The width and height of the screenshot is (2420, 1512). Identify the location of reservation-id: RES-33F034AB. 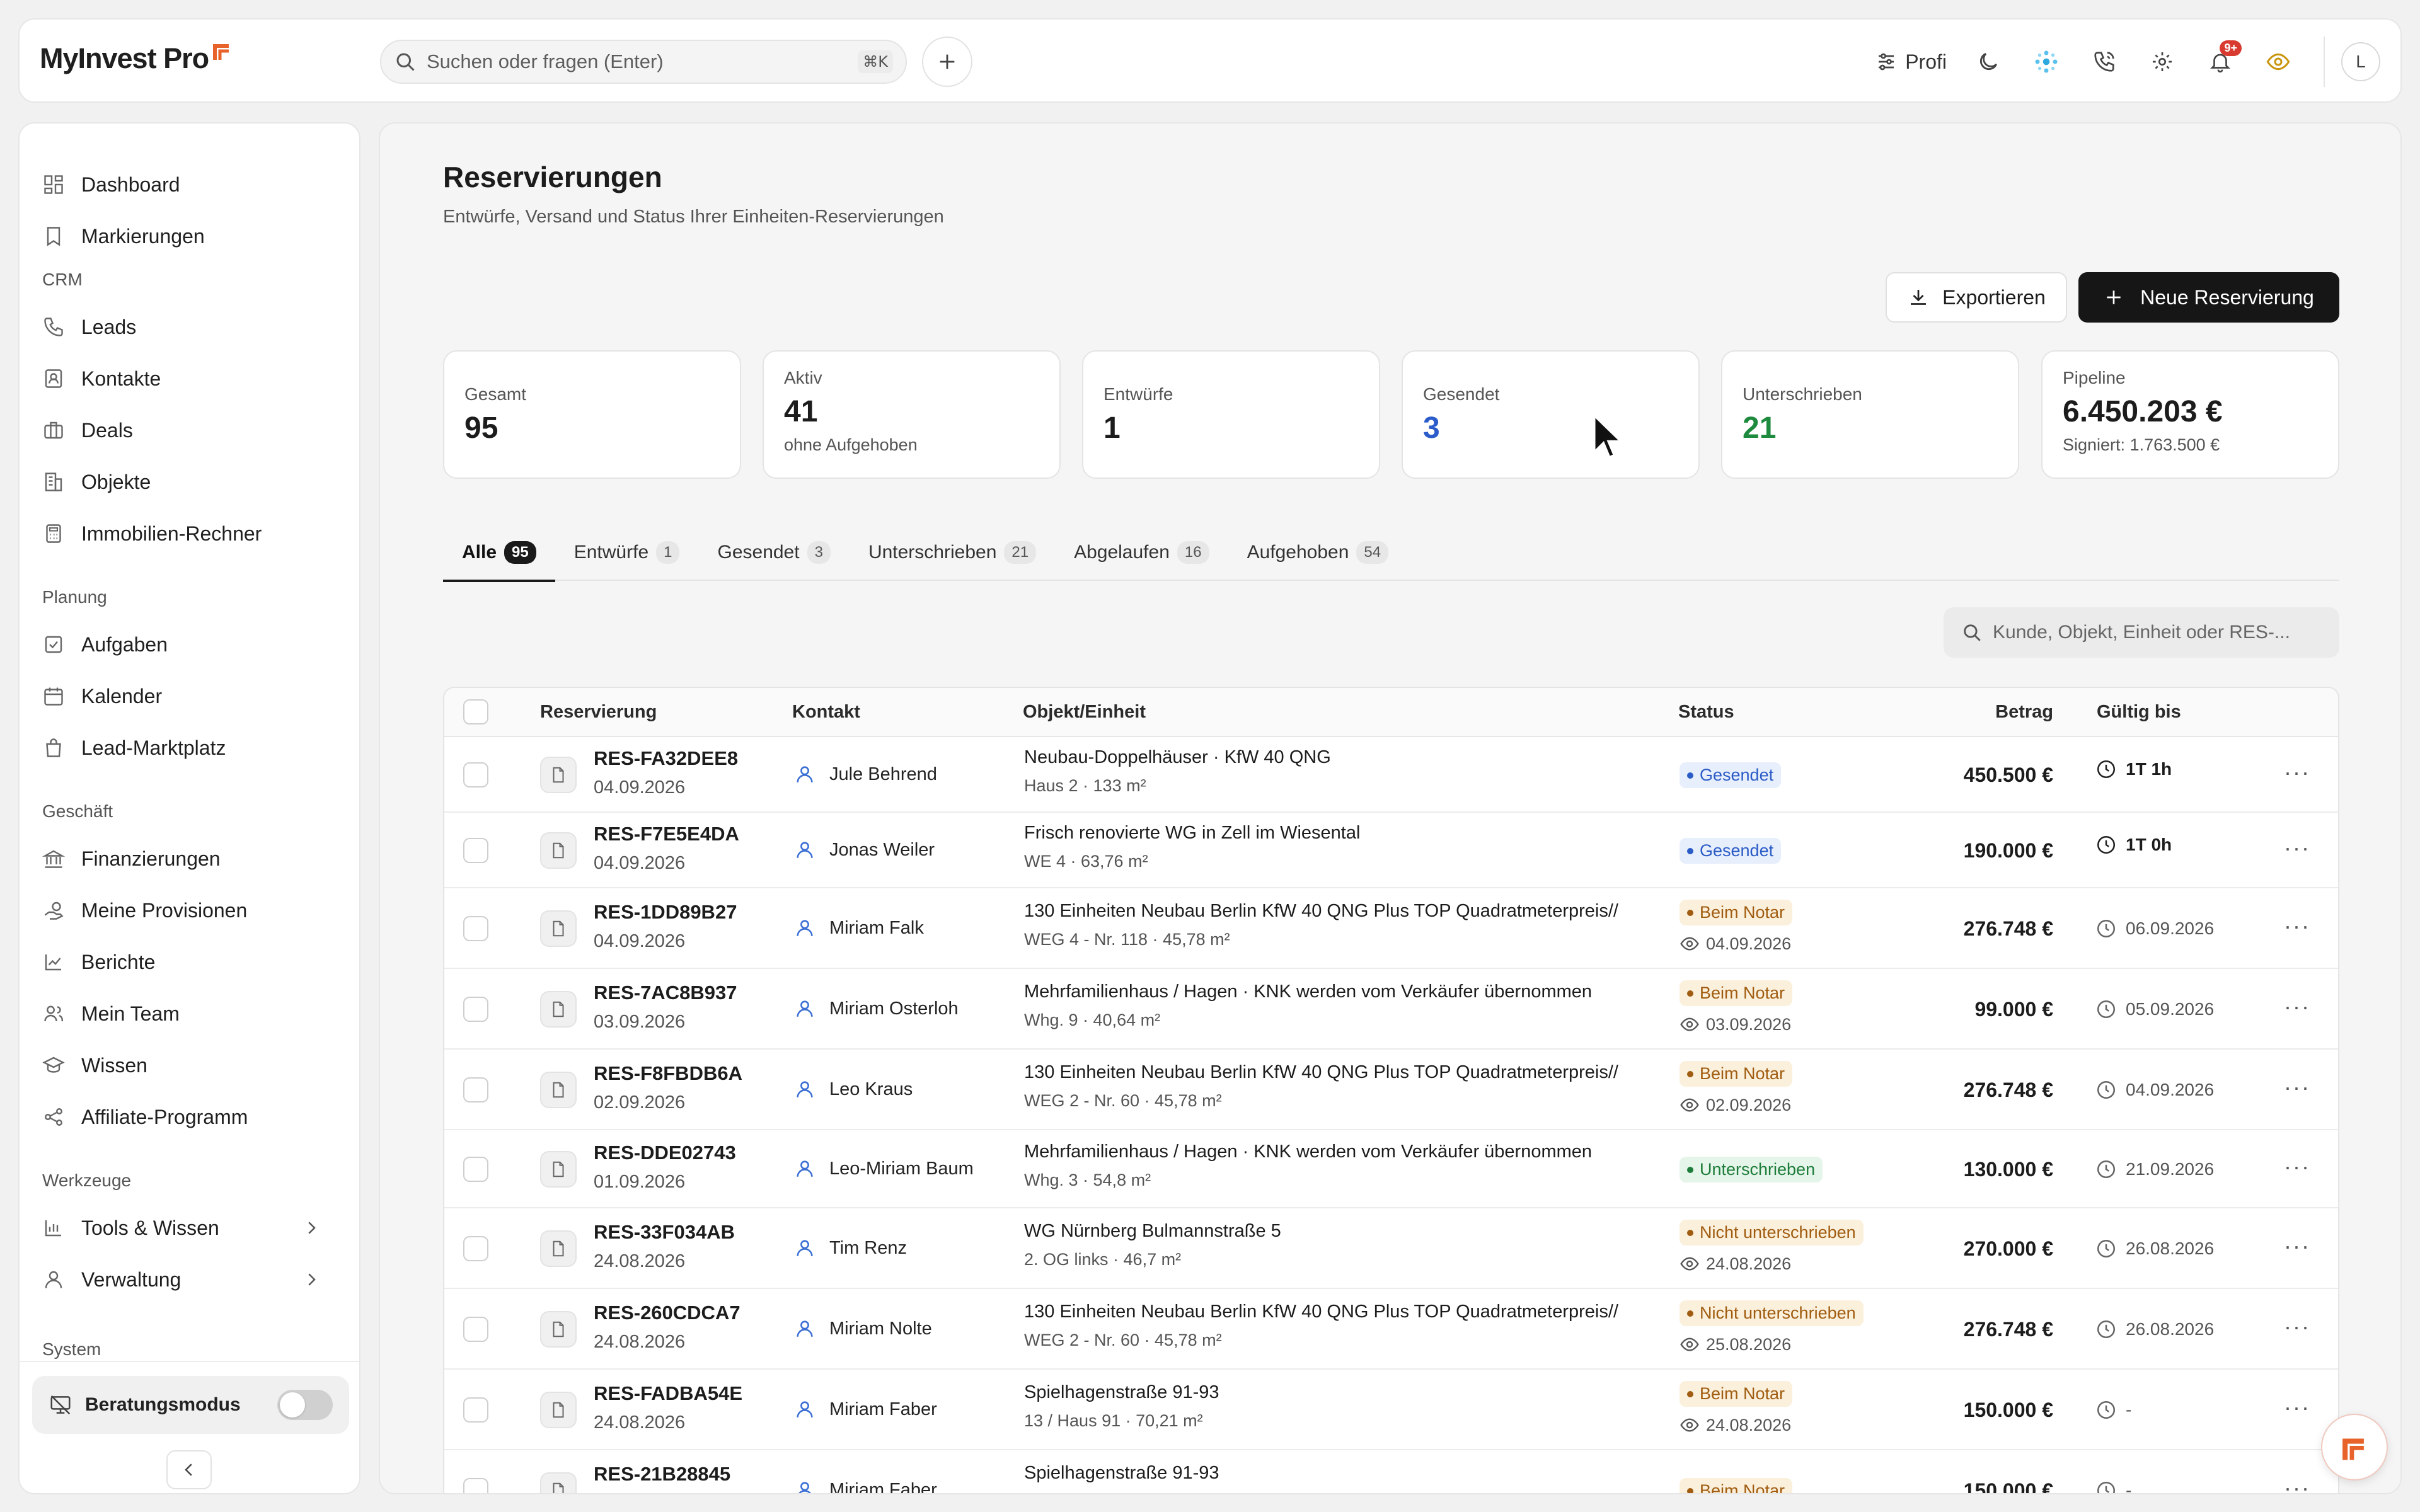
(664, 1232).